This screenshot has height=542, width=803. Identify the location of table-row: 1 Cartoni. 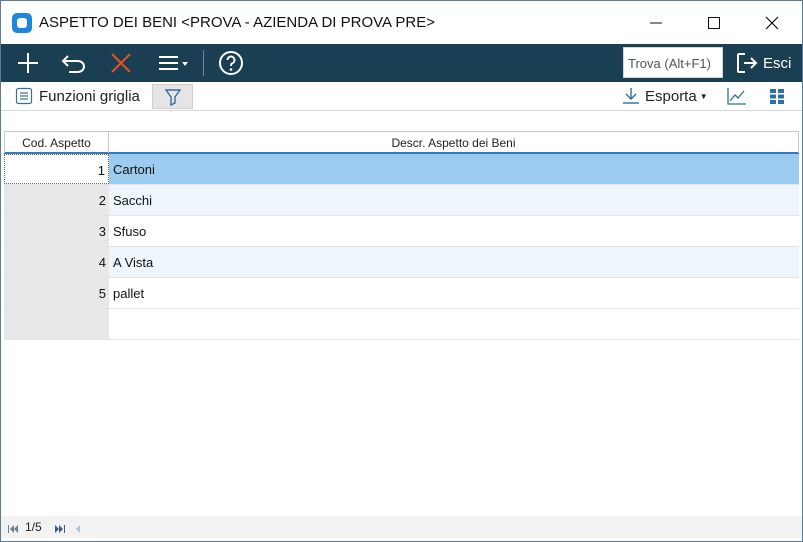
(401, 169).